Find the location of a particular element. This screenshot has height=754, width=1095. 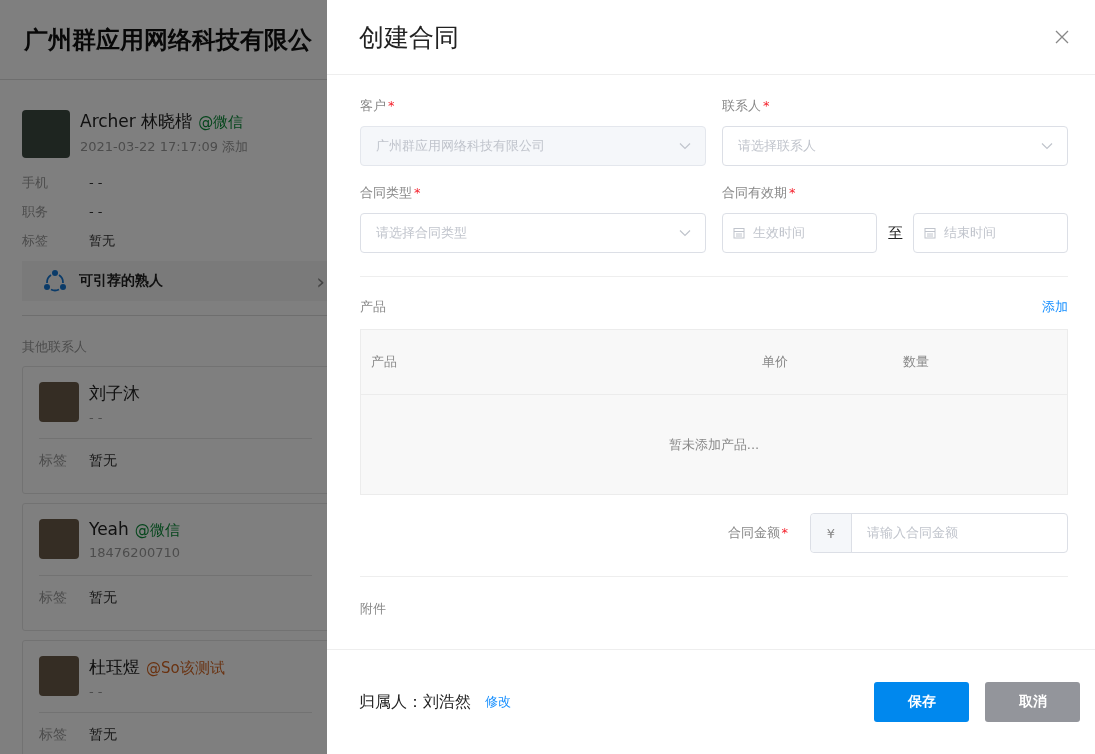

contact-name: 杜珏煜 is located at coordinates (114, 667).